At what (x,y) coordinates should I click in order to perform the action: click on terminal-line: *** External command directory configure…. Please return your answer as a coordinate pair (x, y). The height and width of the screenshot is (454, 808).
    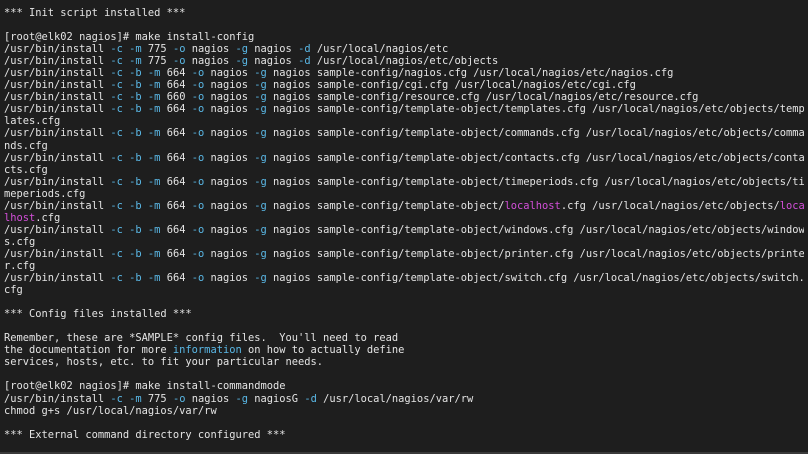
    Looking at the image, I should click on (404, 435).